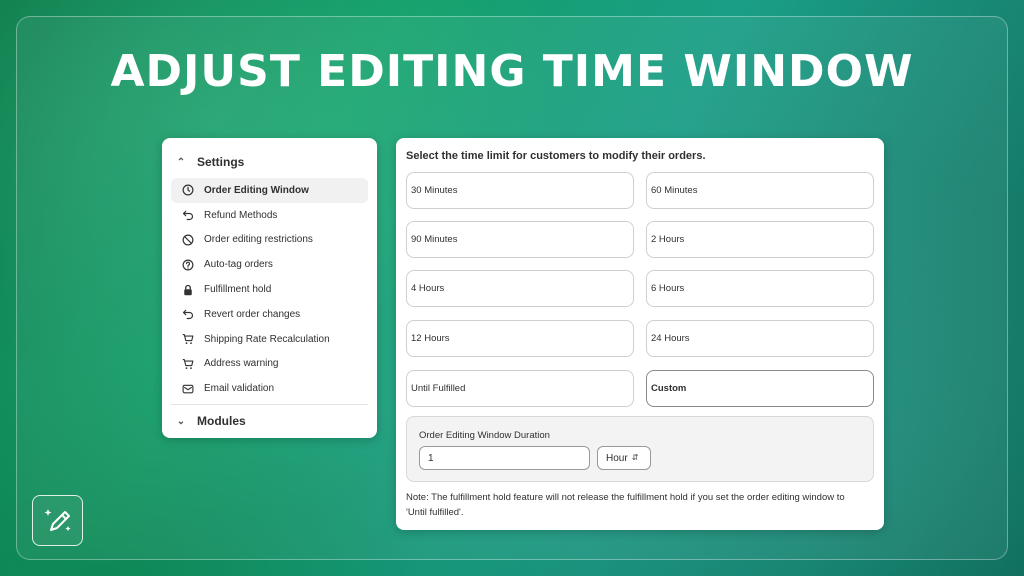  Describe the element at coordinates (187, 190) in the screenshot. I see `clock-icon` at that location.